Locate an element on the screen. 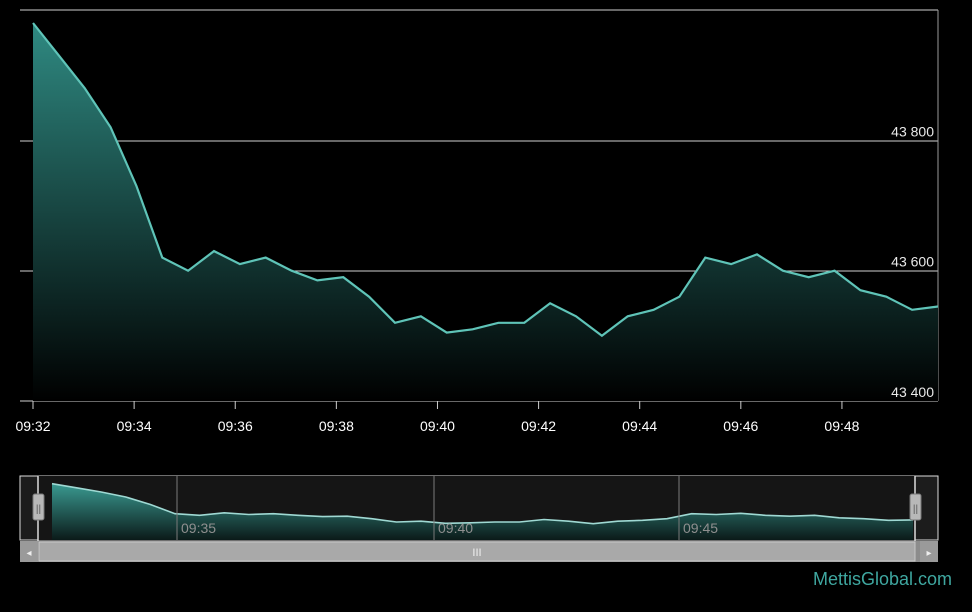 The height and width of the screenshot is (612, 972). x-tick-label: 09:34 is located at coordinates (134, 426).